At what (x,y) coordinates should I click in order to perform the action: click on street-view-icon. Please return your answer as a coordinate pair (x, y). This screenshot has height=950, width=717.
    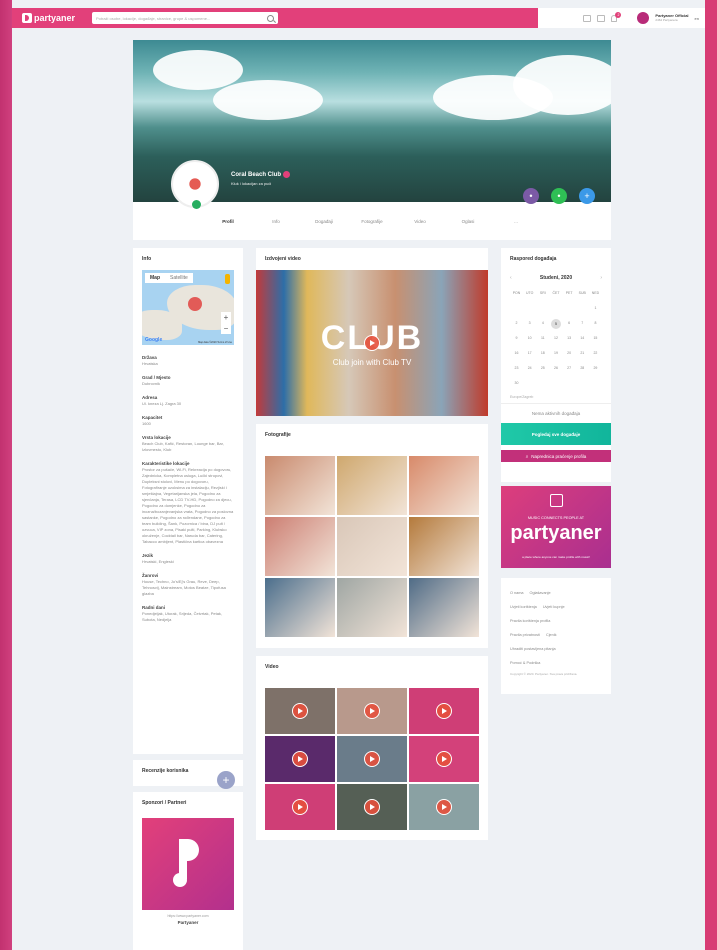
    Looking at the image, I should click on (227, 279).